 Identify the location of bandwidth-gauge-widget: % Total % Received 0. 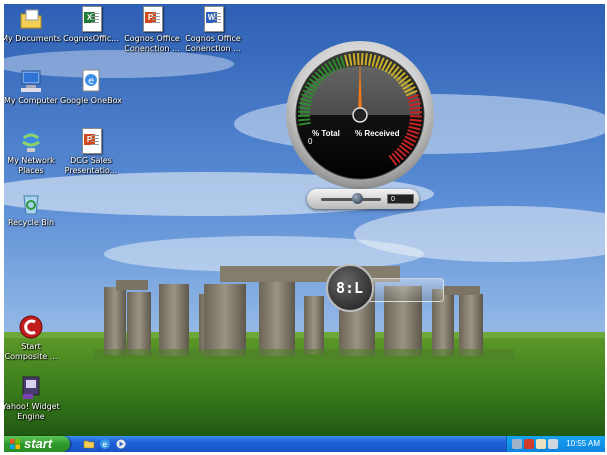
(360, 115).